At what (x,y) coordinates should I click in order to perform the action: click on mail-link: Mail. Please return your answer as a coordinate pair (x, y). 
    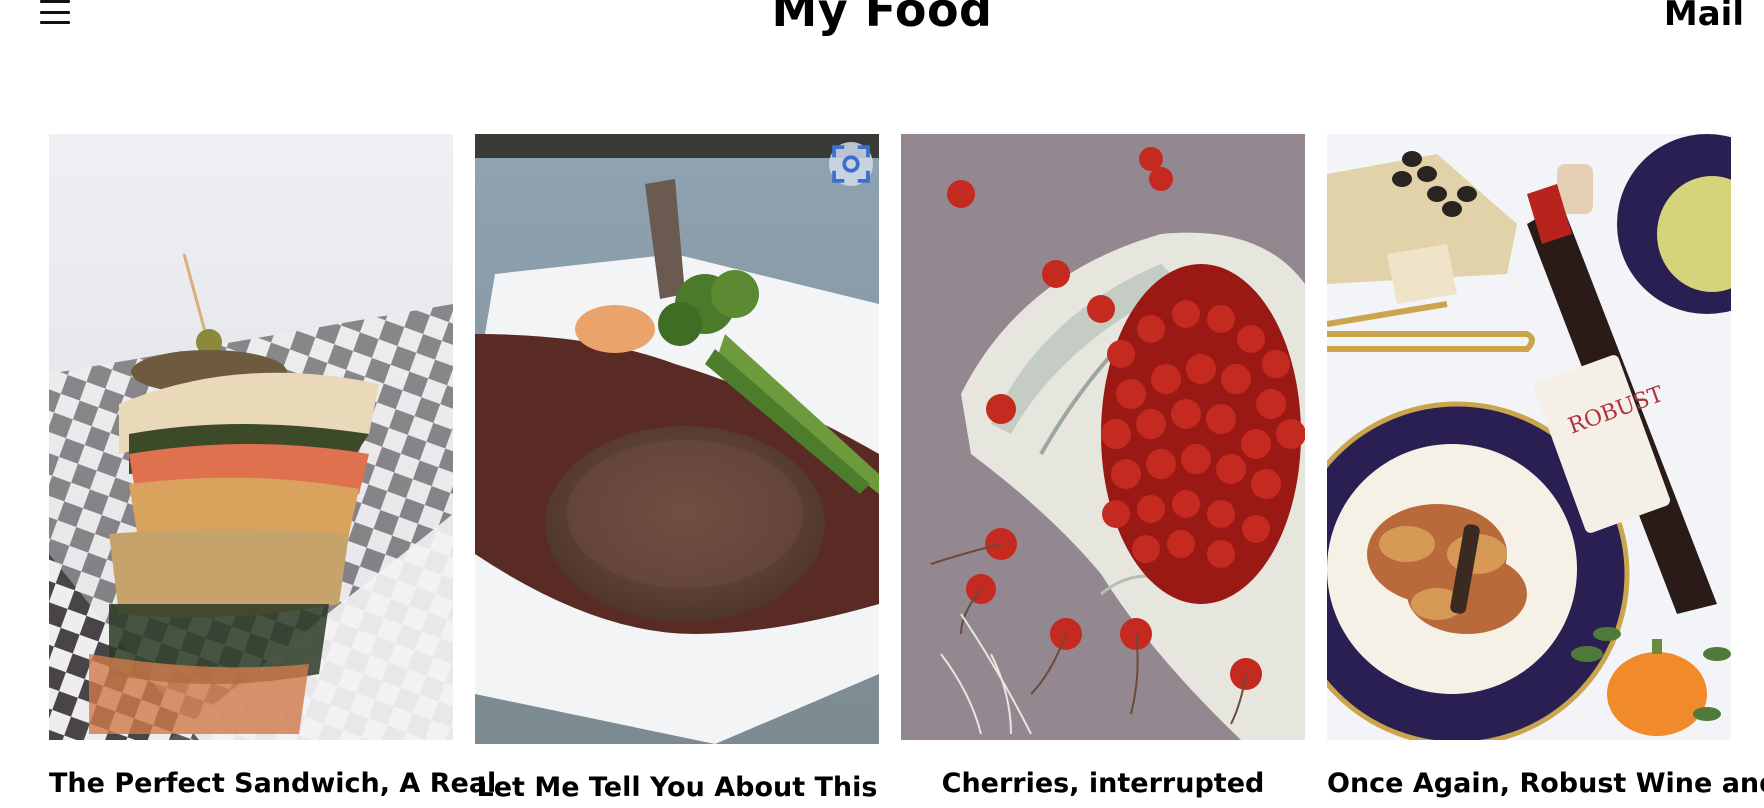
    Looking at the image, I should click on (1704, 19).